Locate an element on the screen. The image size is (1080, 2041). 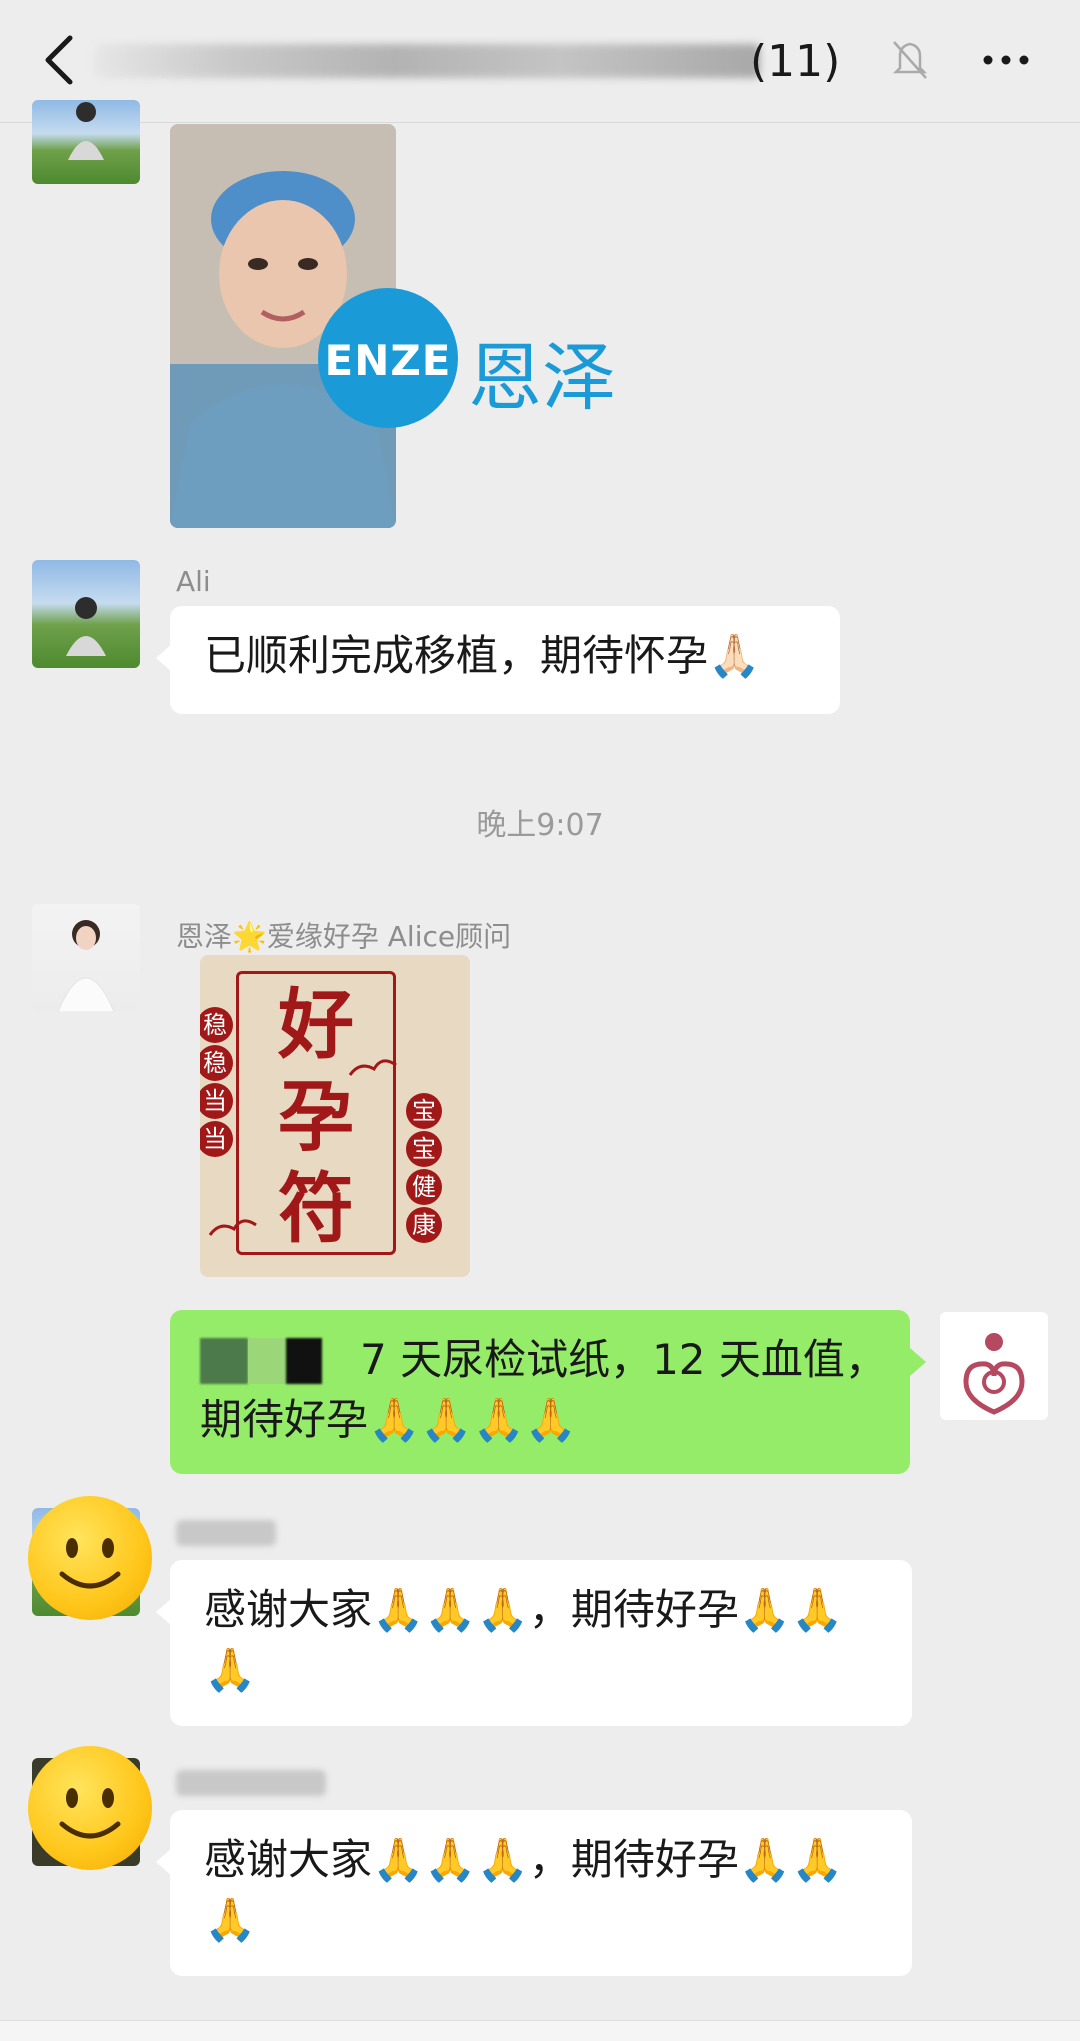
input-bar-edge is located at coordinates (540, 2030).